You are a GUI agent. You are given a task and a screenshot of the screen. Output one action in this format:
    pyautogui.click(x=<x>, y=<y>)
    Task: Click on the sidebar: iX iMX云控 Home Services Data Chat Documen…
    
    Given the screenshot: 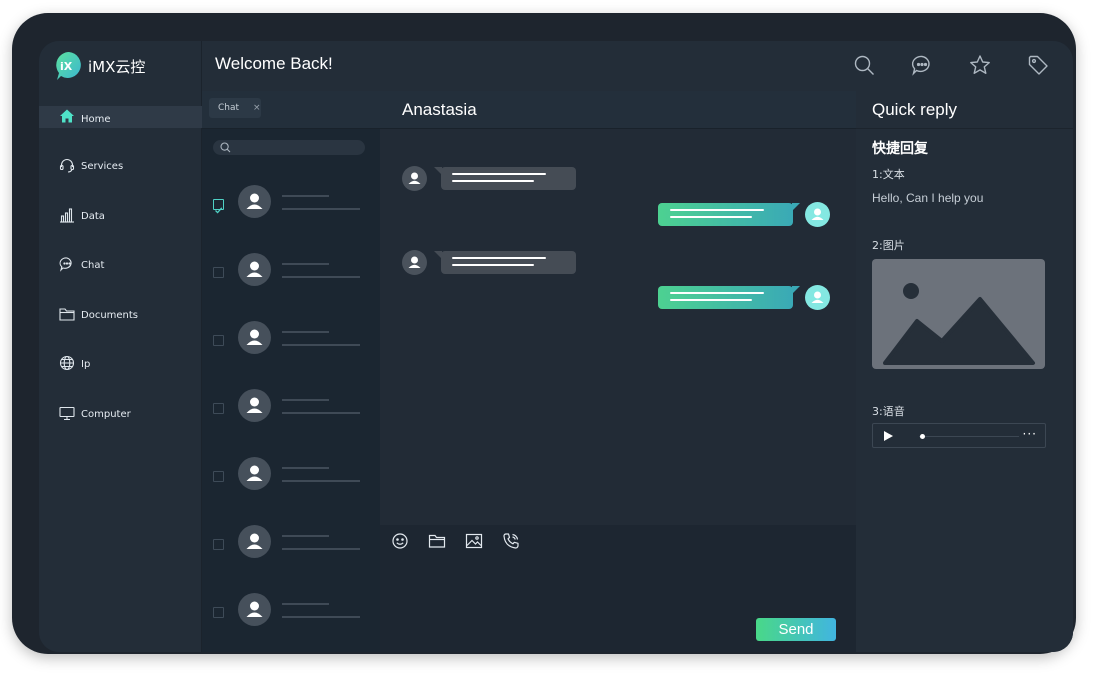 What is the action you would take?
    pyautogui.click(x=120, y=346)
    